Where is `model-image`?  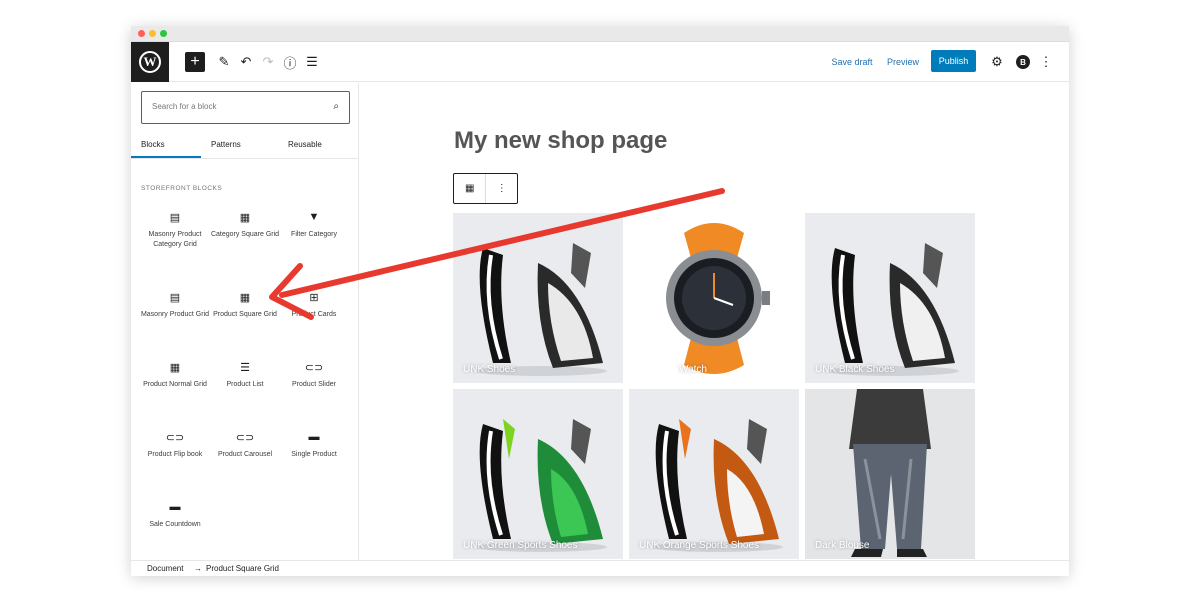
model-image is located at coordinates (890, 473).